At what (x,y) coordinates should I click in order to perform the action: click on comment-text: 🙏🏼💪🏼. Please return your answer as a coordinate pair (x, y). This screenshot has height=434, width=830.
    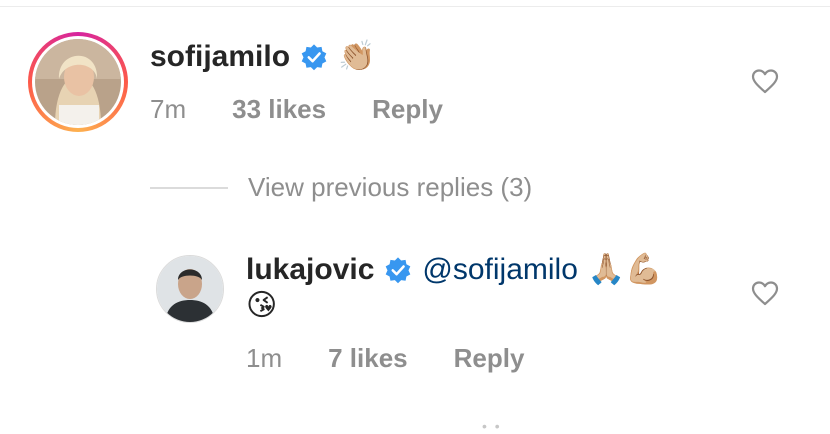
    Looking at the image, I should click on (625, 269).